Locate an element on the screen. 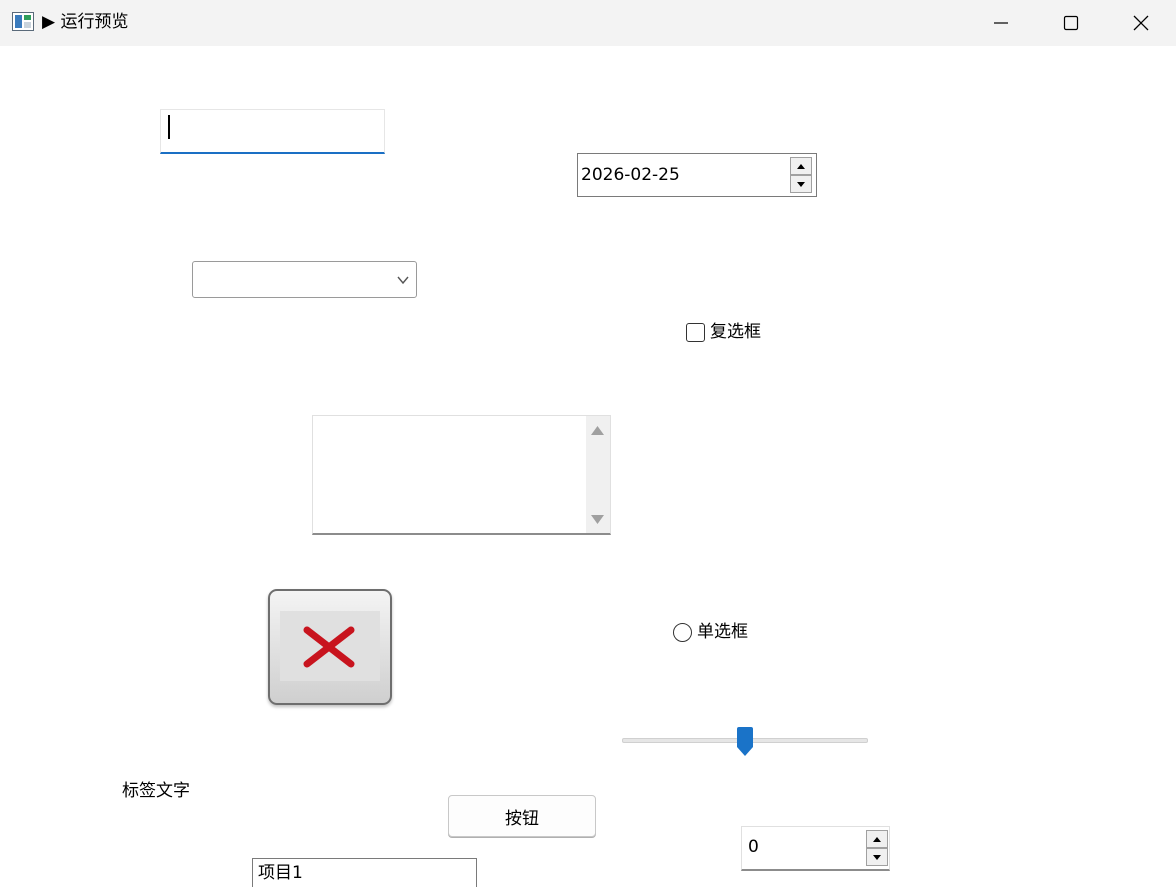 This screenshot has width=1176, height=887. app-window-icon is located at coordinates (23, 21).